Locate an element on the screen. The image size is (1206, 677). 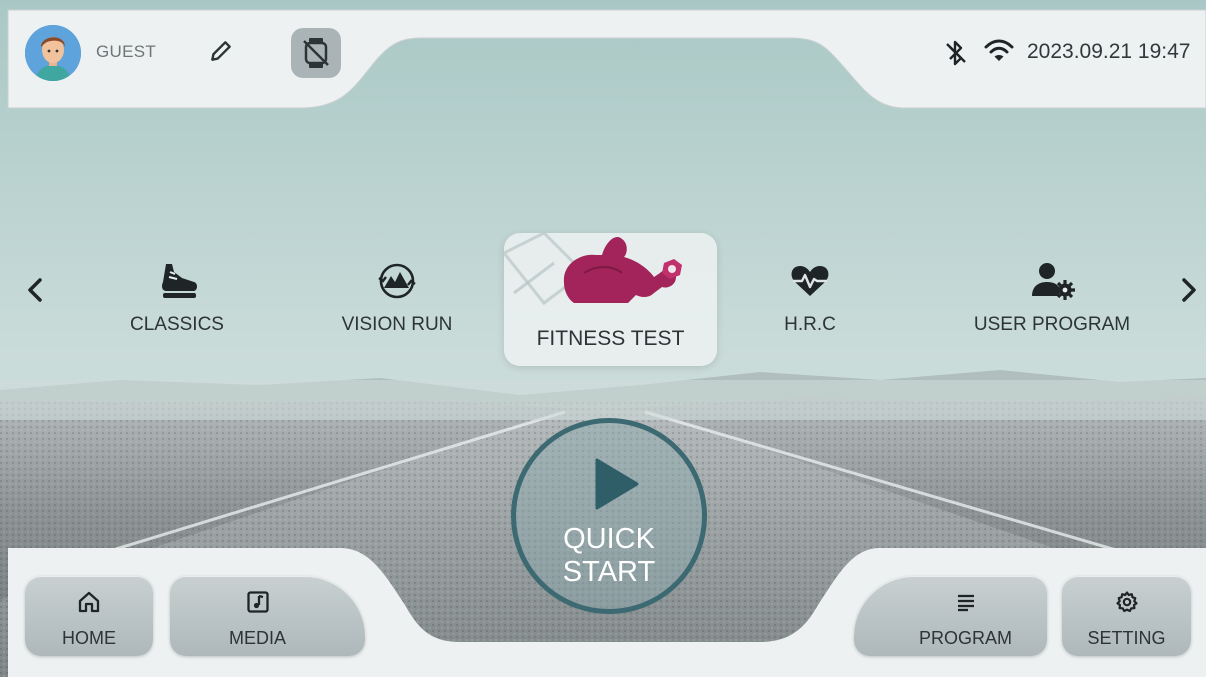
program-item-user-program: USER PROGRAM is located at coordinates (1052, 297).